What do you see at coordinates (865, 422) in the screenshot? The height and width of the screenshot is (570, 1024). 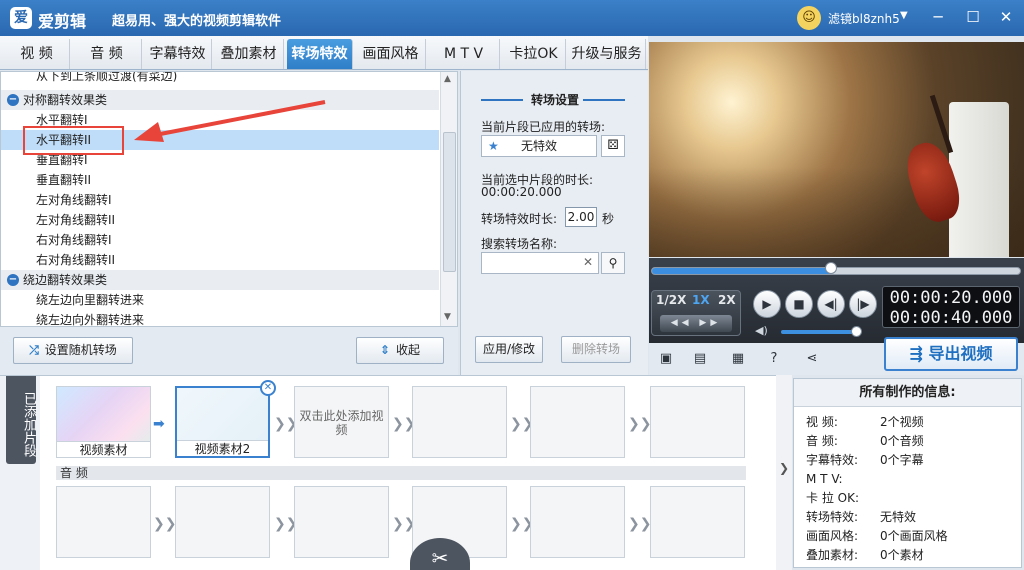 I see `info-row: 视 频: 2个视频` at bounding box center [865, 422].